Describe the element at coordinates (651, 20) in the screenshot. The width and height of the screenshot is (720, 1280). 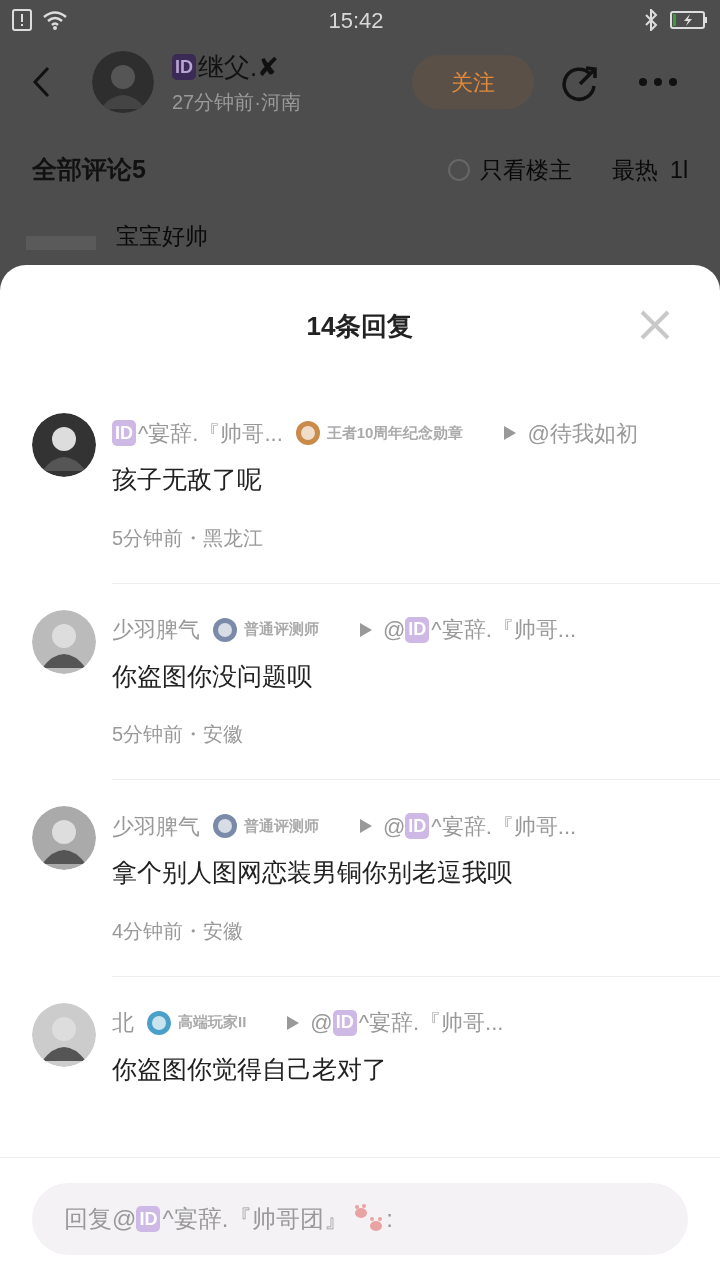
I see `bluetooth-icon` at that location.